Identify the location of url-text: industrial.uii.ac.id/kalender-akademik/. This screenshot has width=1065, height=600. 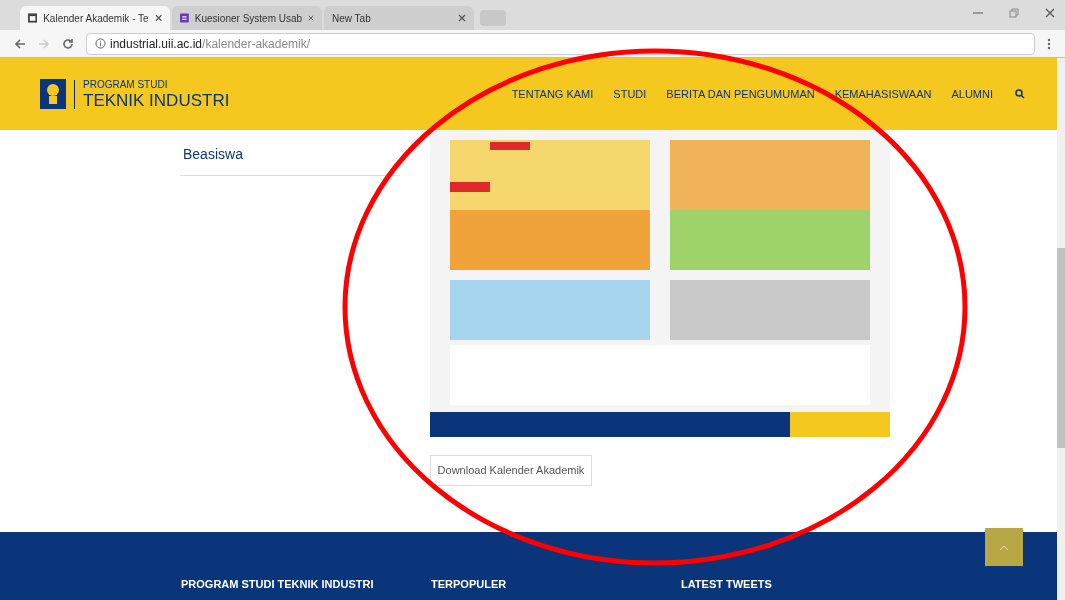
(210, 44).